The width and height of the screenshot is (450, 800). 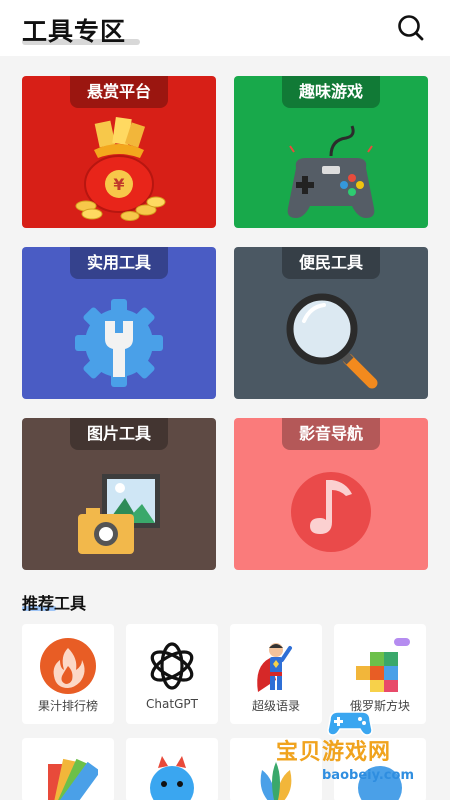 What do you see at coordinates (172, 704) in the screenshot?
I see `tool-label: ChatGPT` at bounding box center [172, 704].